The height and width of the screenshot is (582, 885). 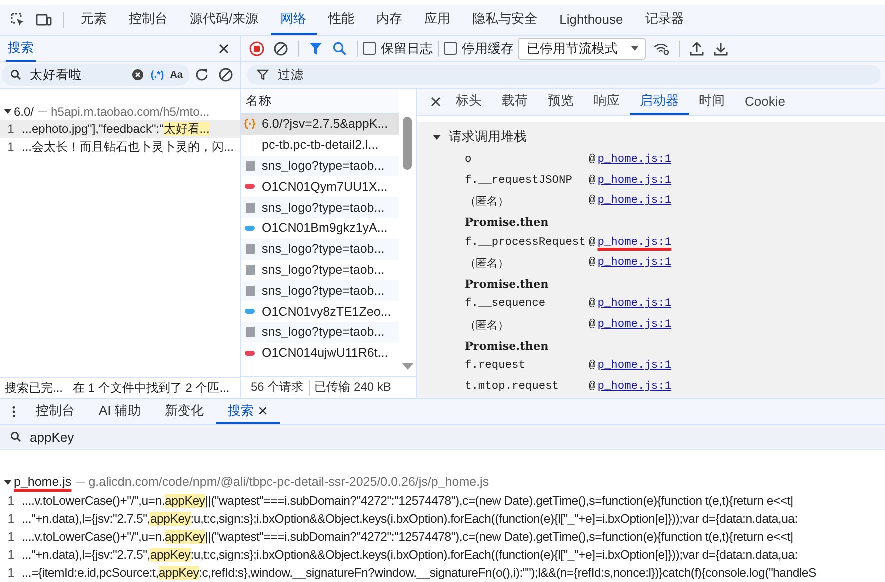 What do you see at coordinates (564, 75) in the screenshot?
I see `filter-field: 过滤` at bounding box center [564, 75].